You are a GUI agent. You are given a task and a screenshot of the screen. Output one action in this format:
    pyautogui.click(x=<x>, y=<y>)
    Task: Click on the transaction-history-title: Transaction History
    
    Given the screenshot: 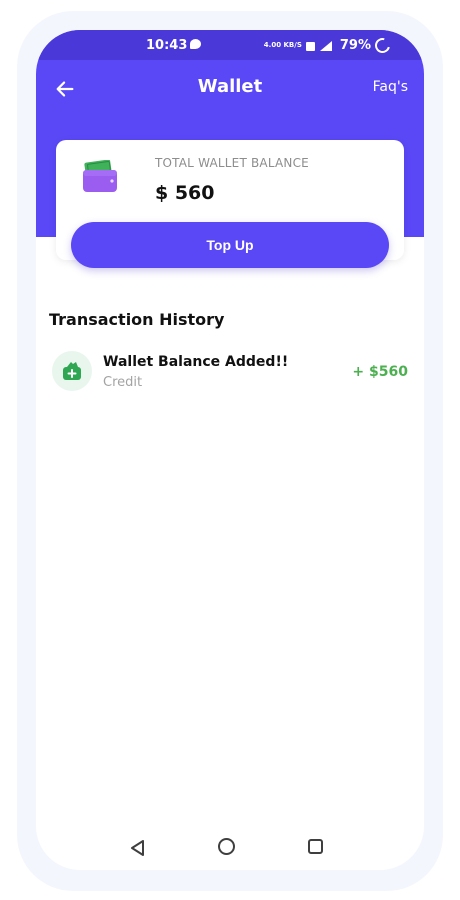 What is the action you would take?
    pyautogui.click(x=137, y=319)
    